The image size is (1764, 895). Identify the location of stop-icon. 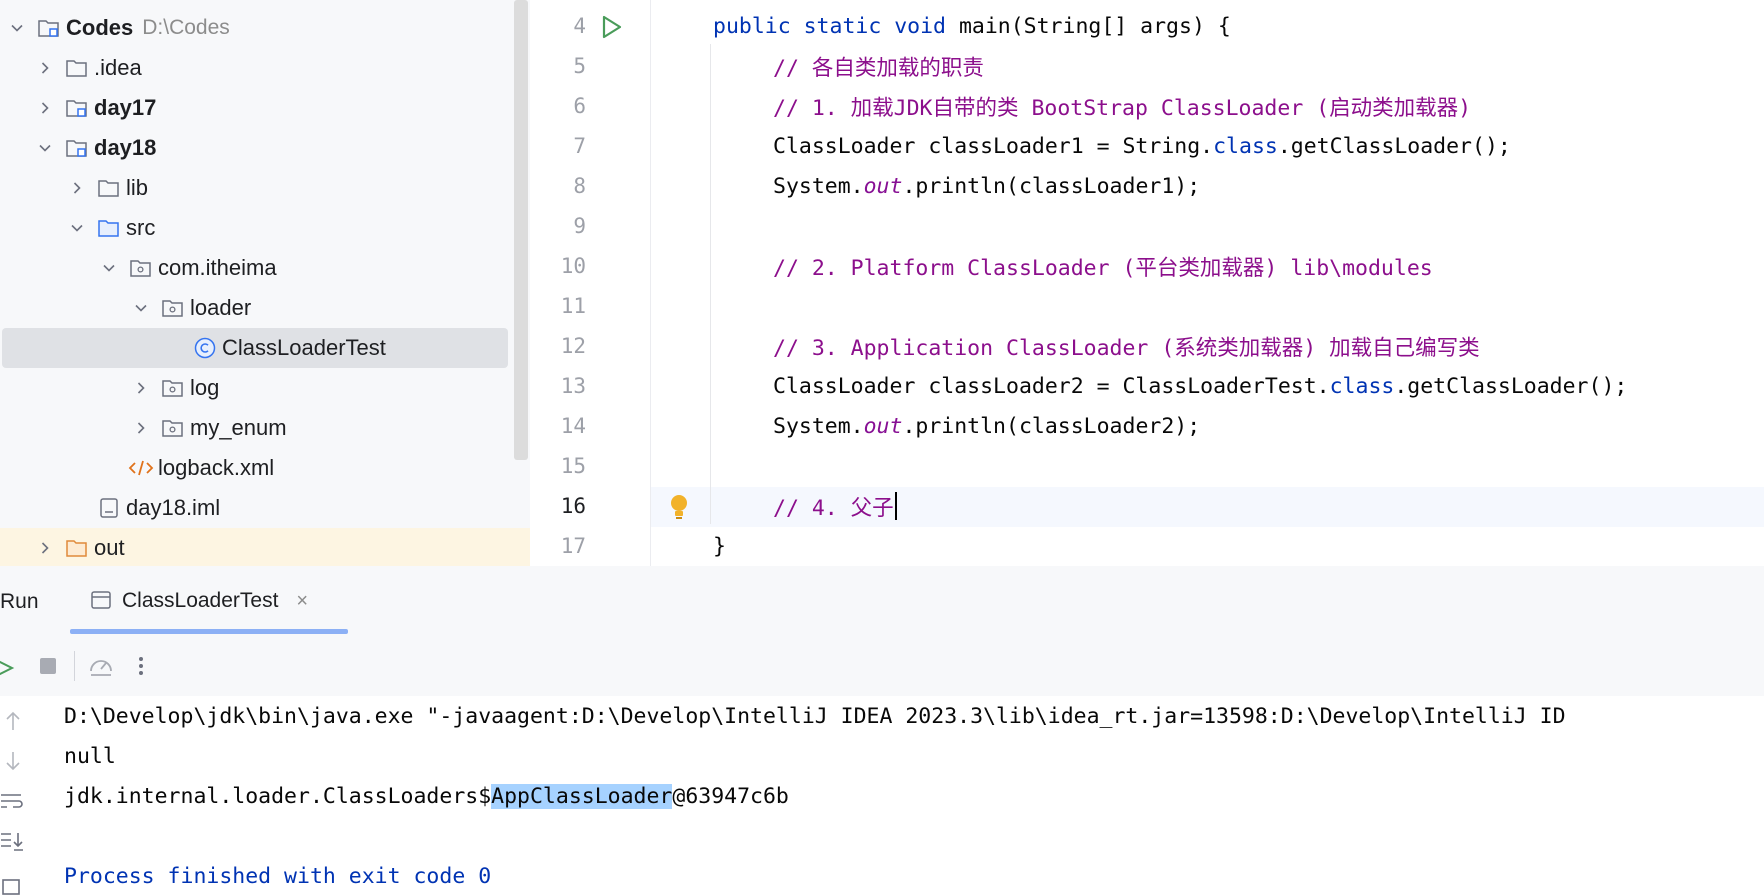
(48, 666).